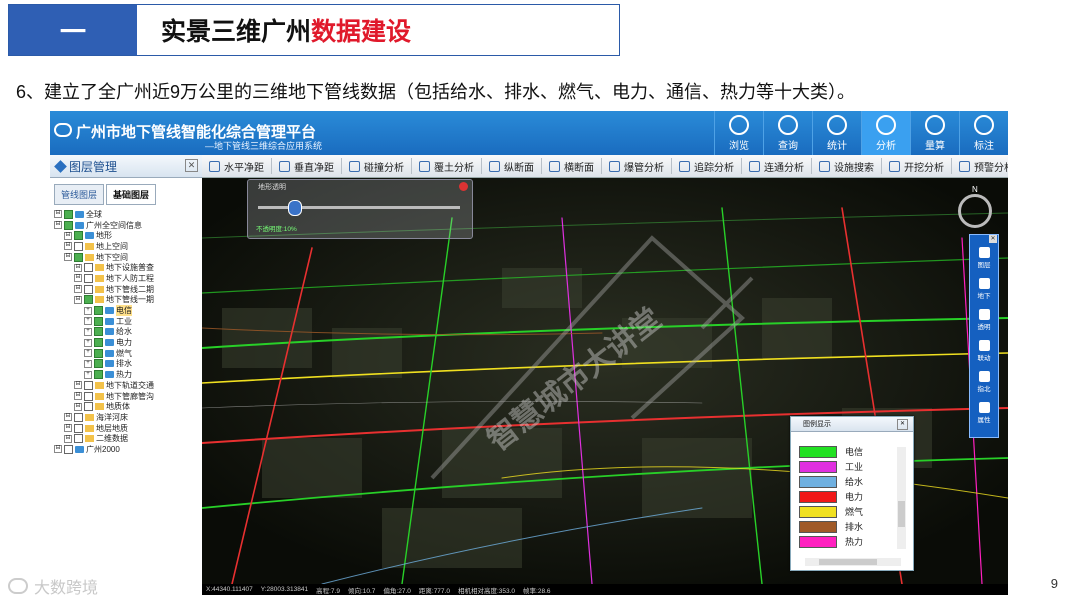 This screenshot has height=608, width=1080. Describe the element at coordinates (126, 321) in the screenshot. I see `layer-tree-item: + 工业` at that location.